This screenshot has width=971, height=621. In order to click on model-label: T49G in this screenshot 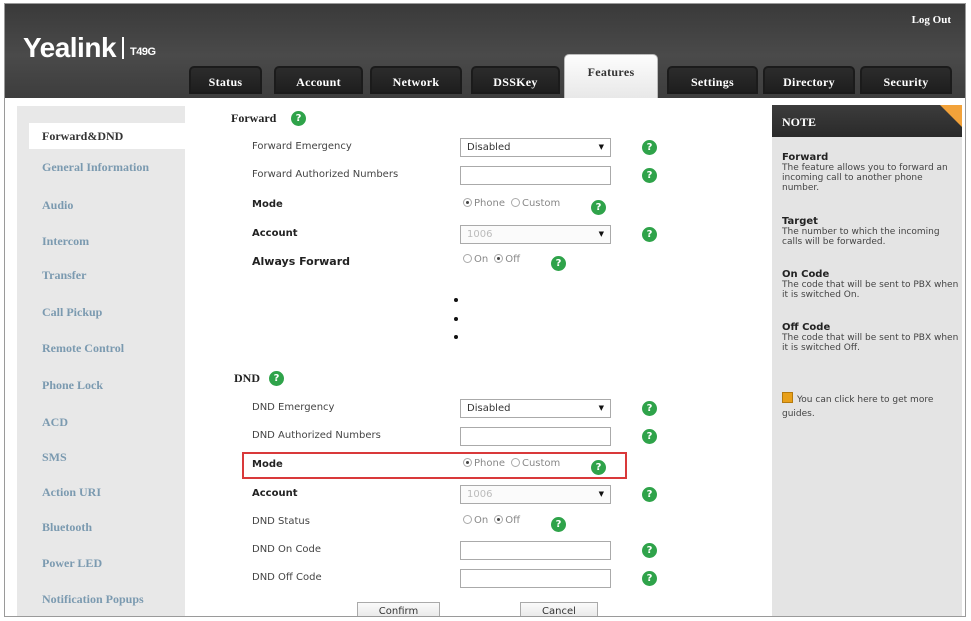, I will do `click(143, 52)`.